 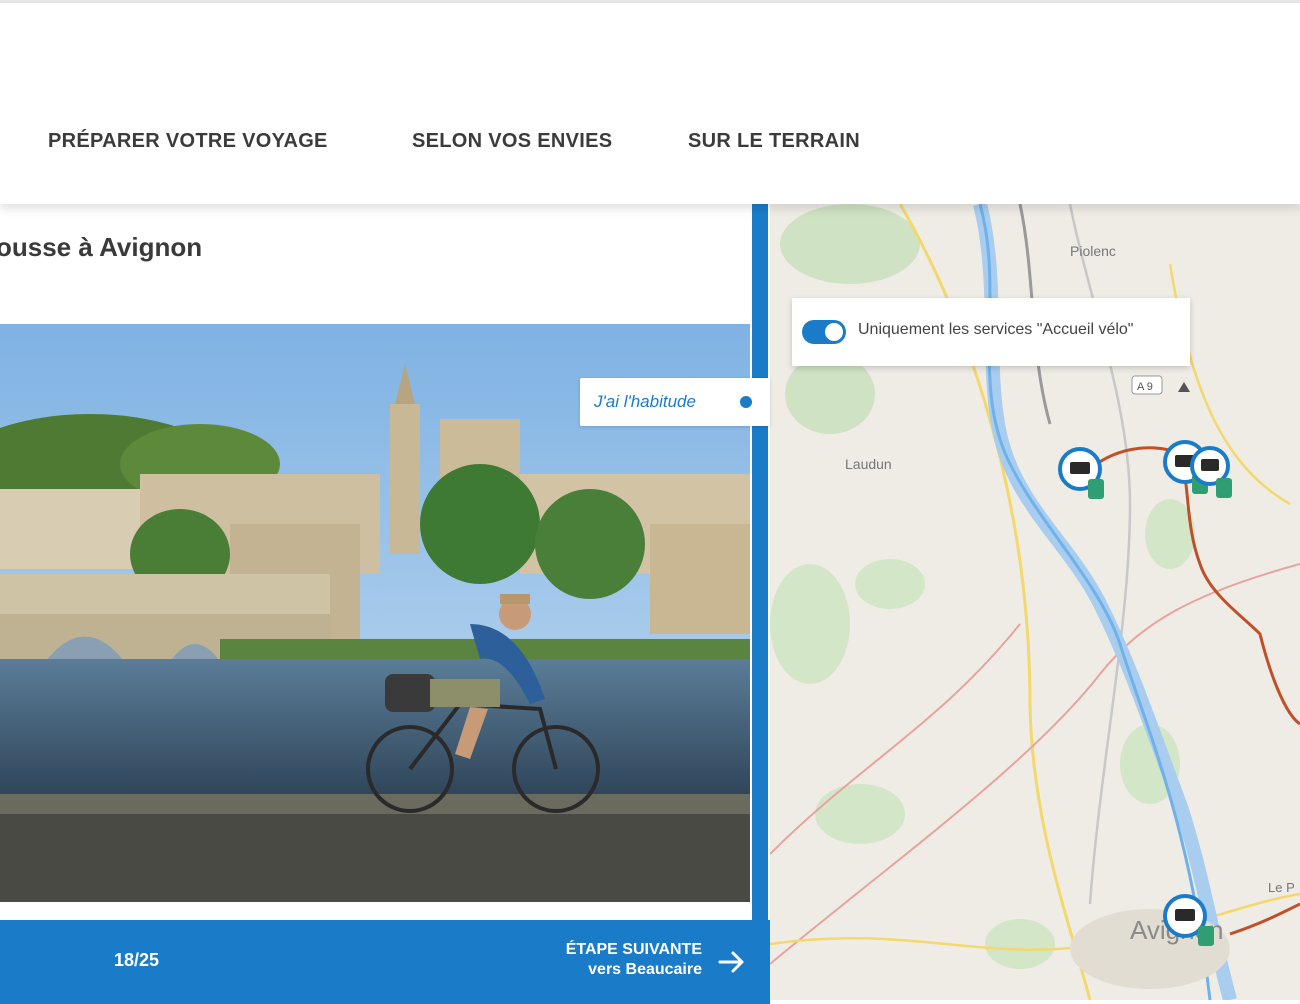 What do you see at coordinates (101, 247) in the screenshot?
I see `stage-title: ousse à Avignon` at bounding box center [101, 247].